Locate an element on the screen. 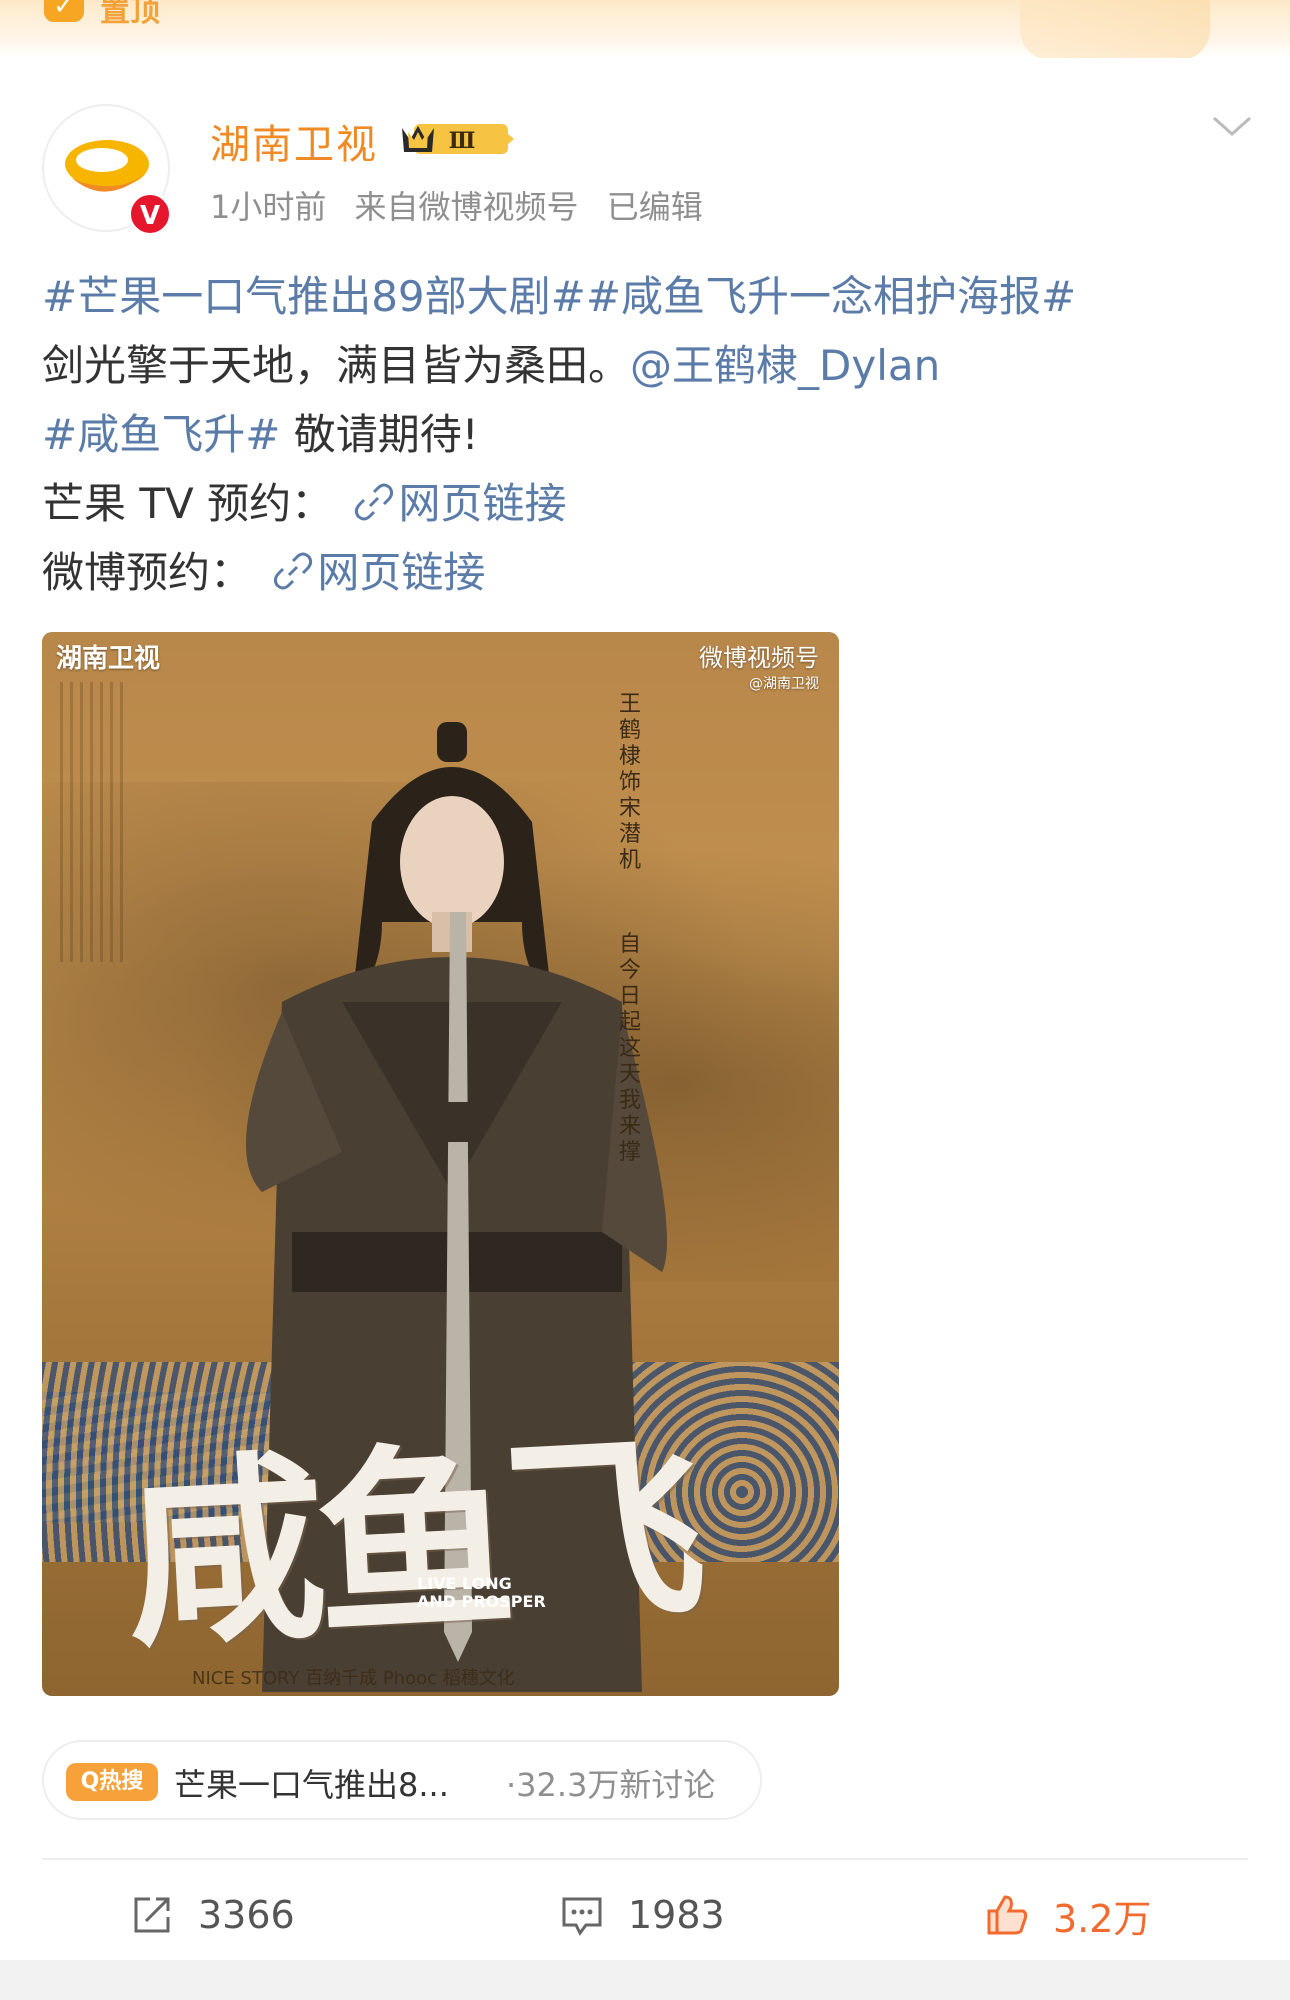 The height and width of the screenshot is (2000, 1290). svg-text: Ⅲ is located at coordinates (462, 141).